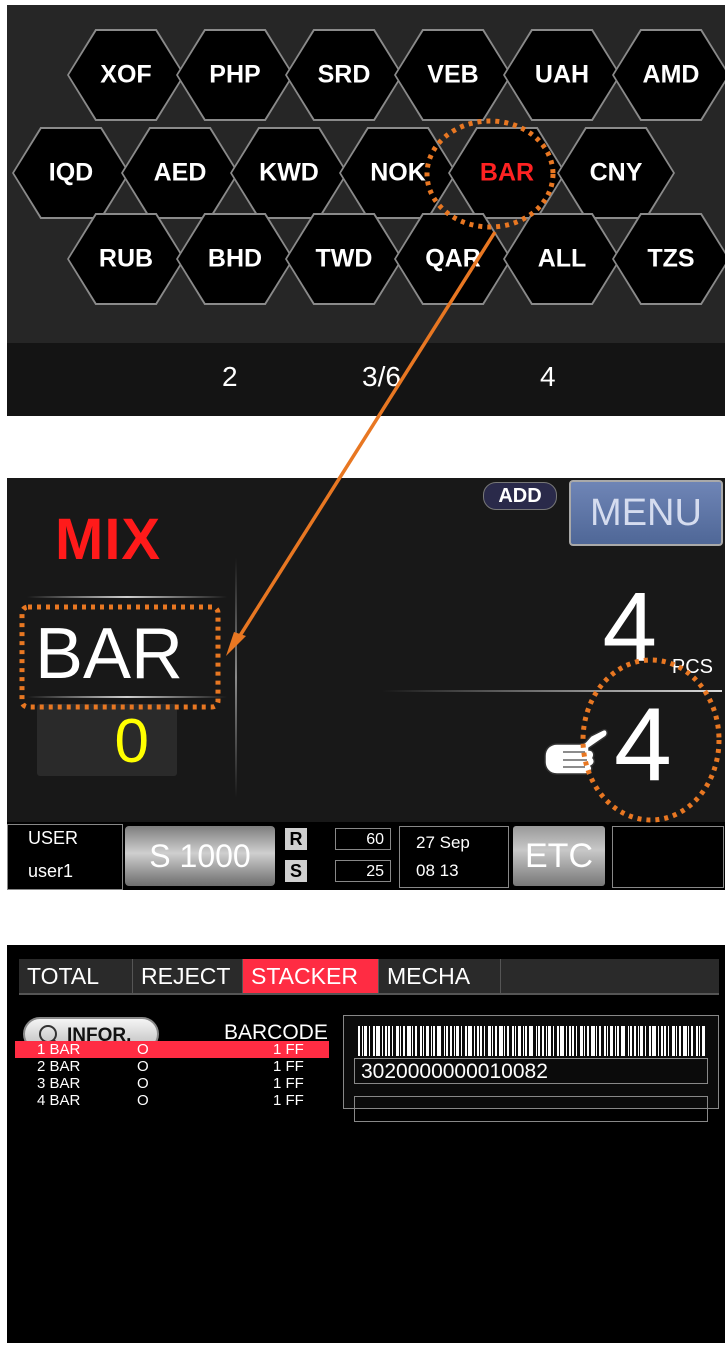 Image resolution: width=726 pixels, height=1346 pixels. Describe the element at coordinates (172, 1100) in the screenshot. I see `stacker-row: 4 BAR O 1 FF` at that location.